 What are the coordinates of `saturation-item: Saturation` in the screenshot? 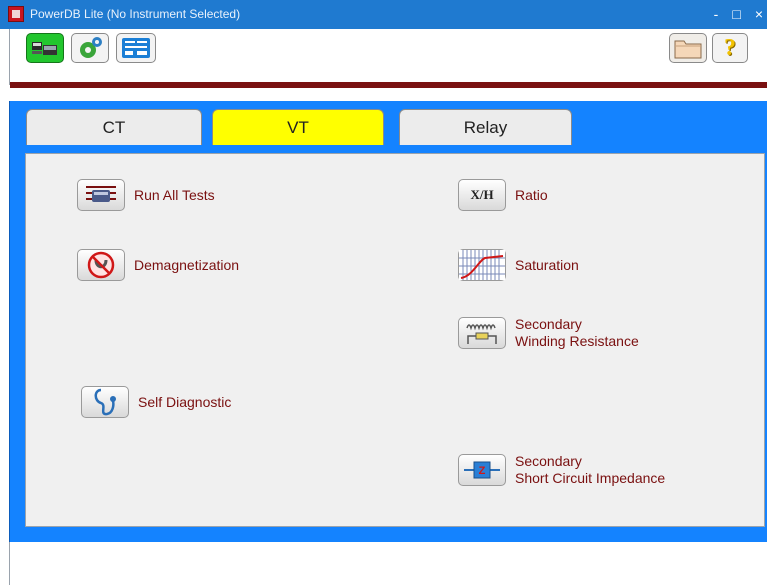 It's located at (518, 265).